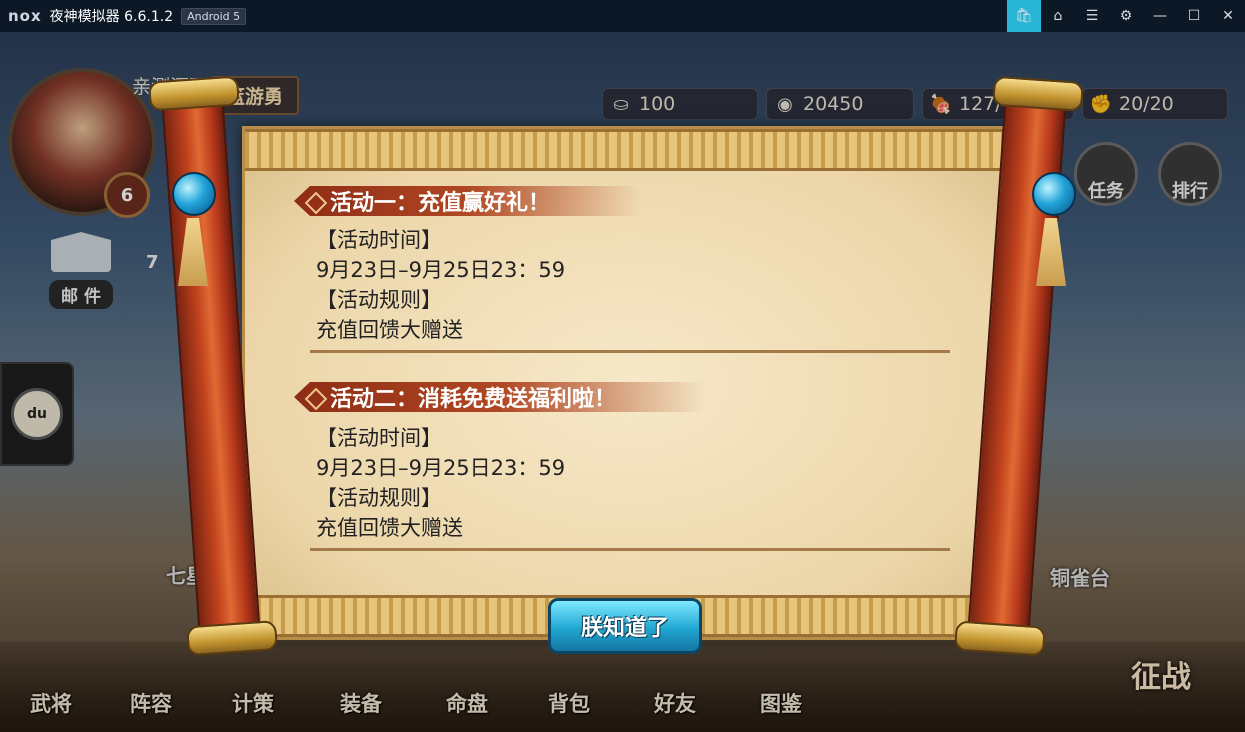 This screenshot has width=1245, height=732. I want to click on window-controls: 🛍 ⌂ ☰ ⚙ — ☐ ✕, so click(1126, 16).